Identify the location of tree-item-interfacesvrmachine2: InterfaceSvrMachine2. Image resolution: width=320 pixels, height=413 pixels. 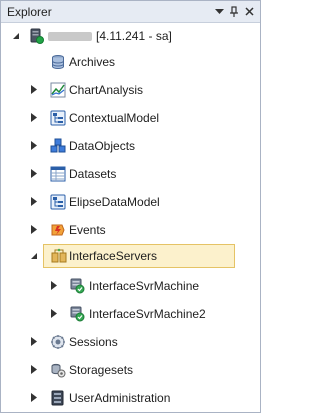
(130, 314).